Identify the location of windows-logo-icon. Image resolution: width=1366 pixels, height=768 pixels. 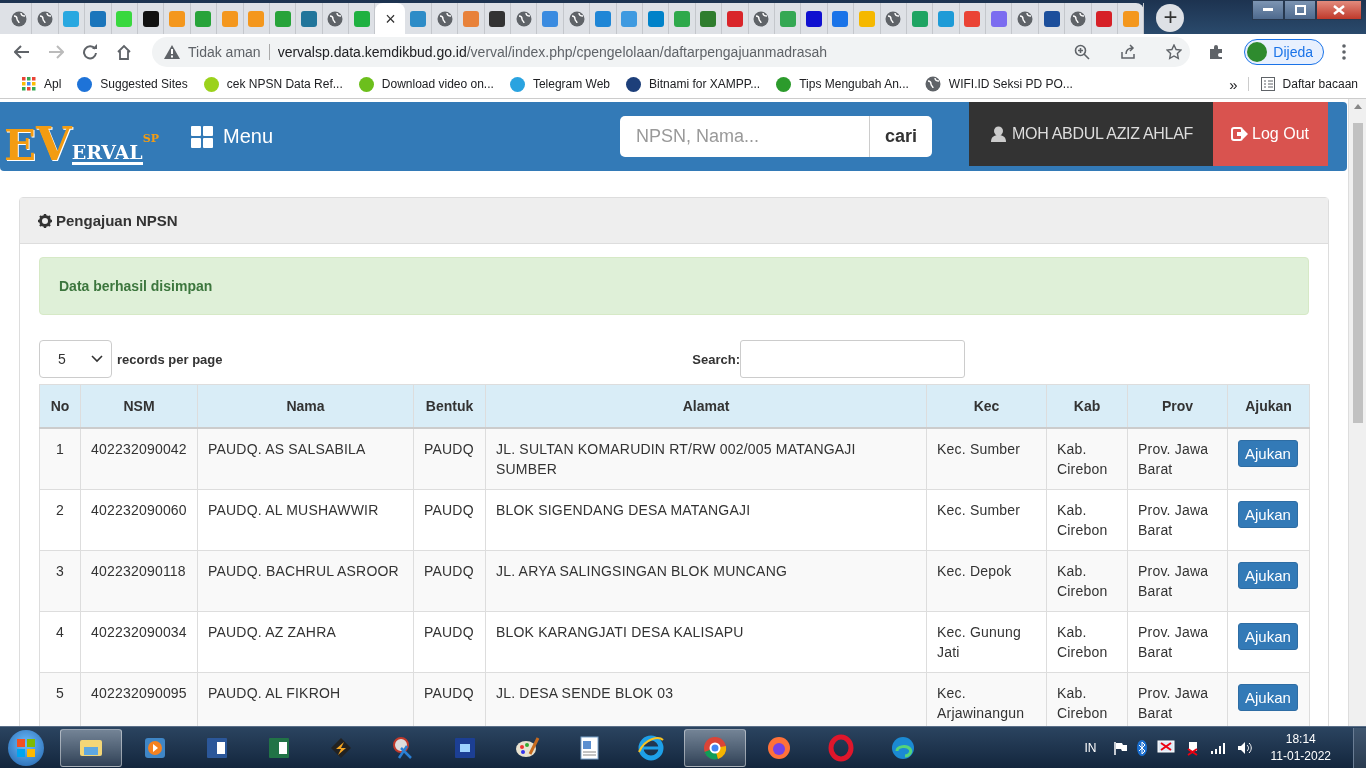
(26, 747).